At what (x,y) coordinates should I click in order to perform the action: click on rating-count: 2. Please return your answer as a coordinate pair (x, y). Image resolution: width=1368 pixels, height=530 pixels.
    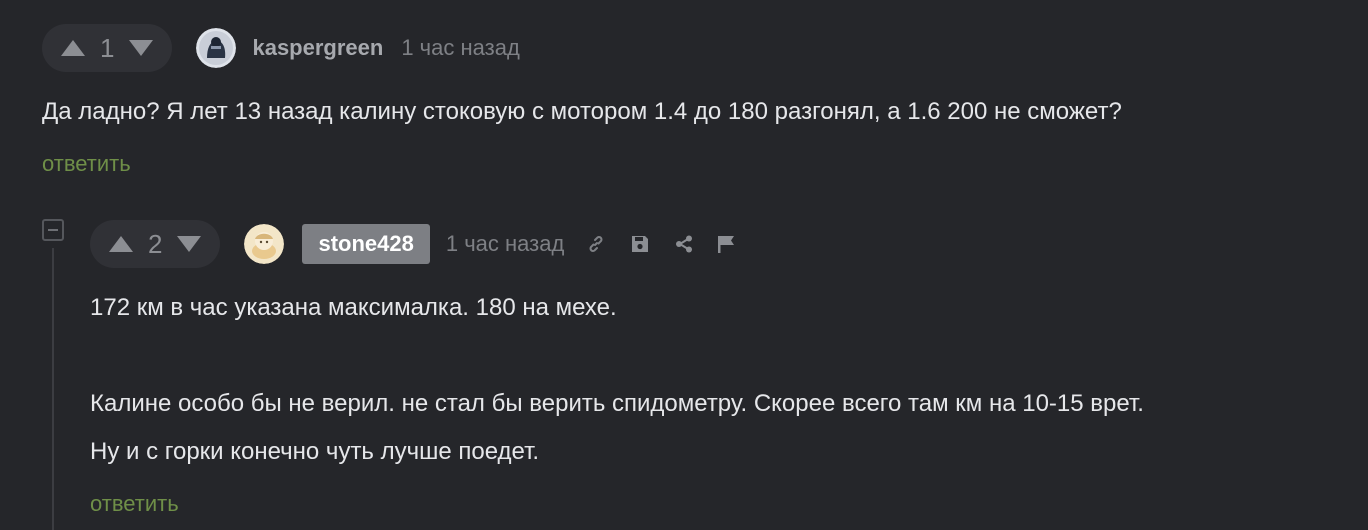
    Looking at the image, I should click on (155, 244).